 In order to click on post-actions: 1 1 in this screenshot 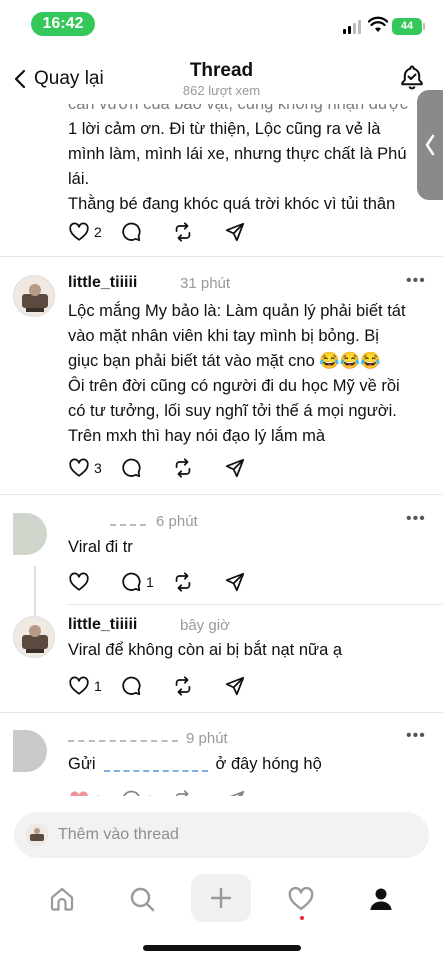, I will do `click(172, 792)`.